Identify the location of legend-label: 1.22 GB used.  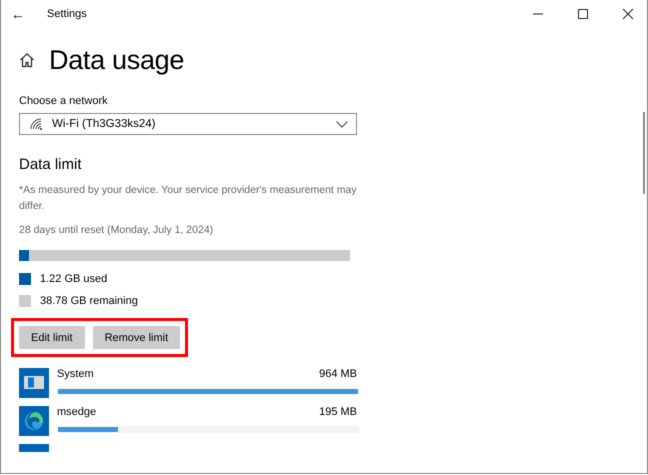
(74, 279).